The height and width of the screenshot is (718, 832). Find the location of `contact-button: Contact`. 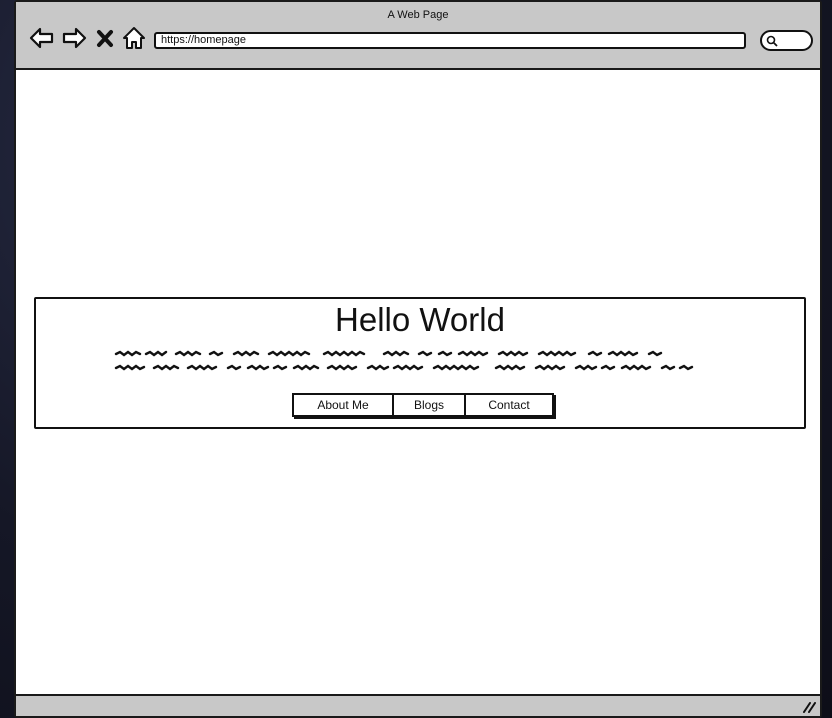

contact-button: Contact is located at coordinates (508, 405).